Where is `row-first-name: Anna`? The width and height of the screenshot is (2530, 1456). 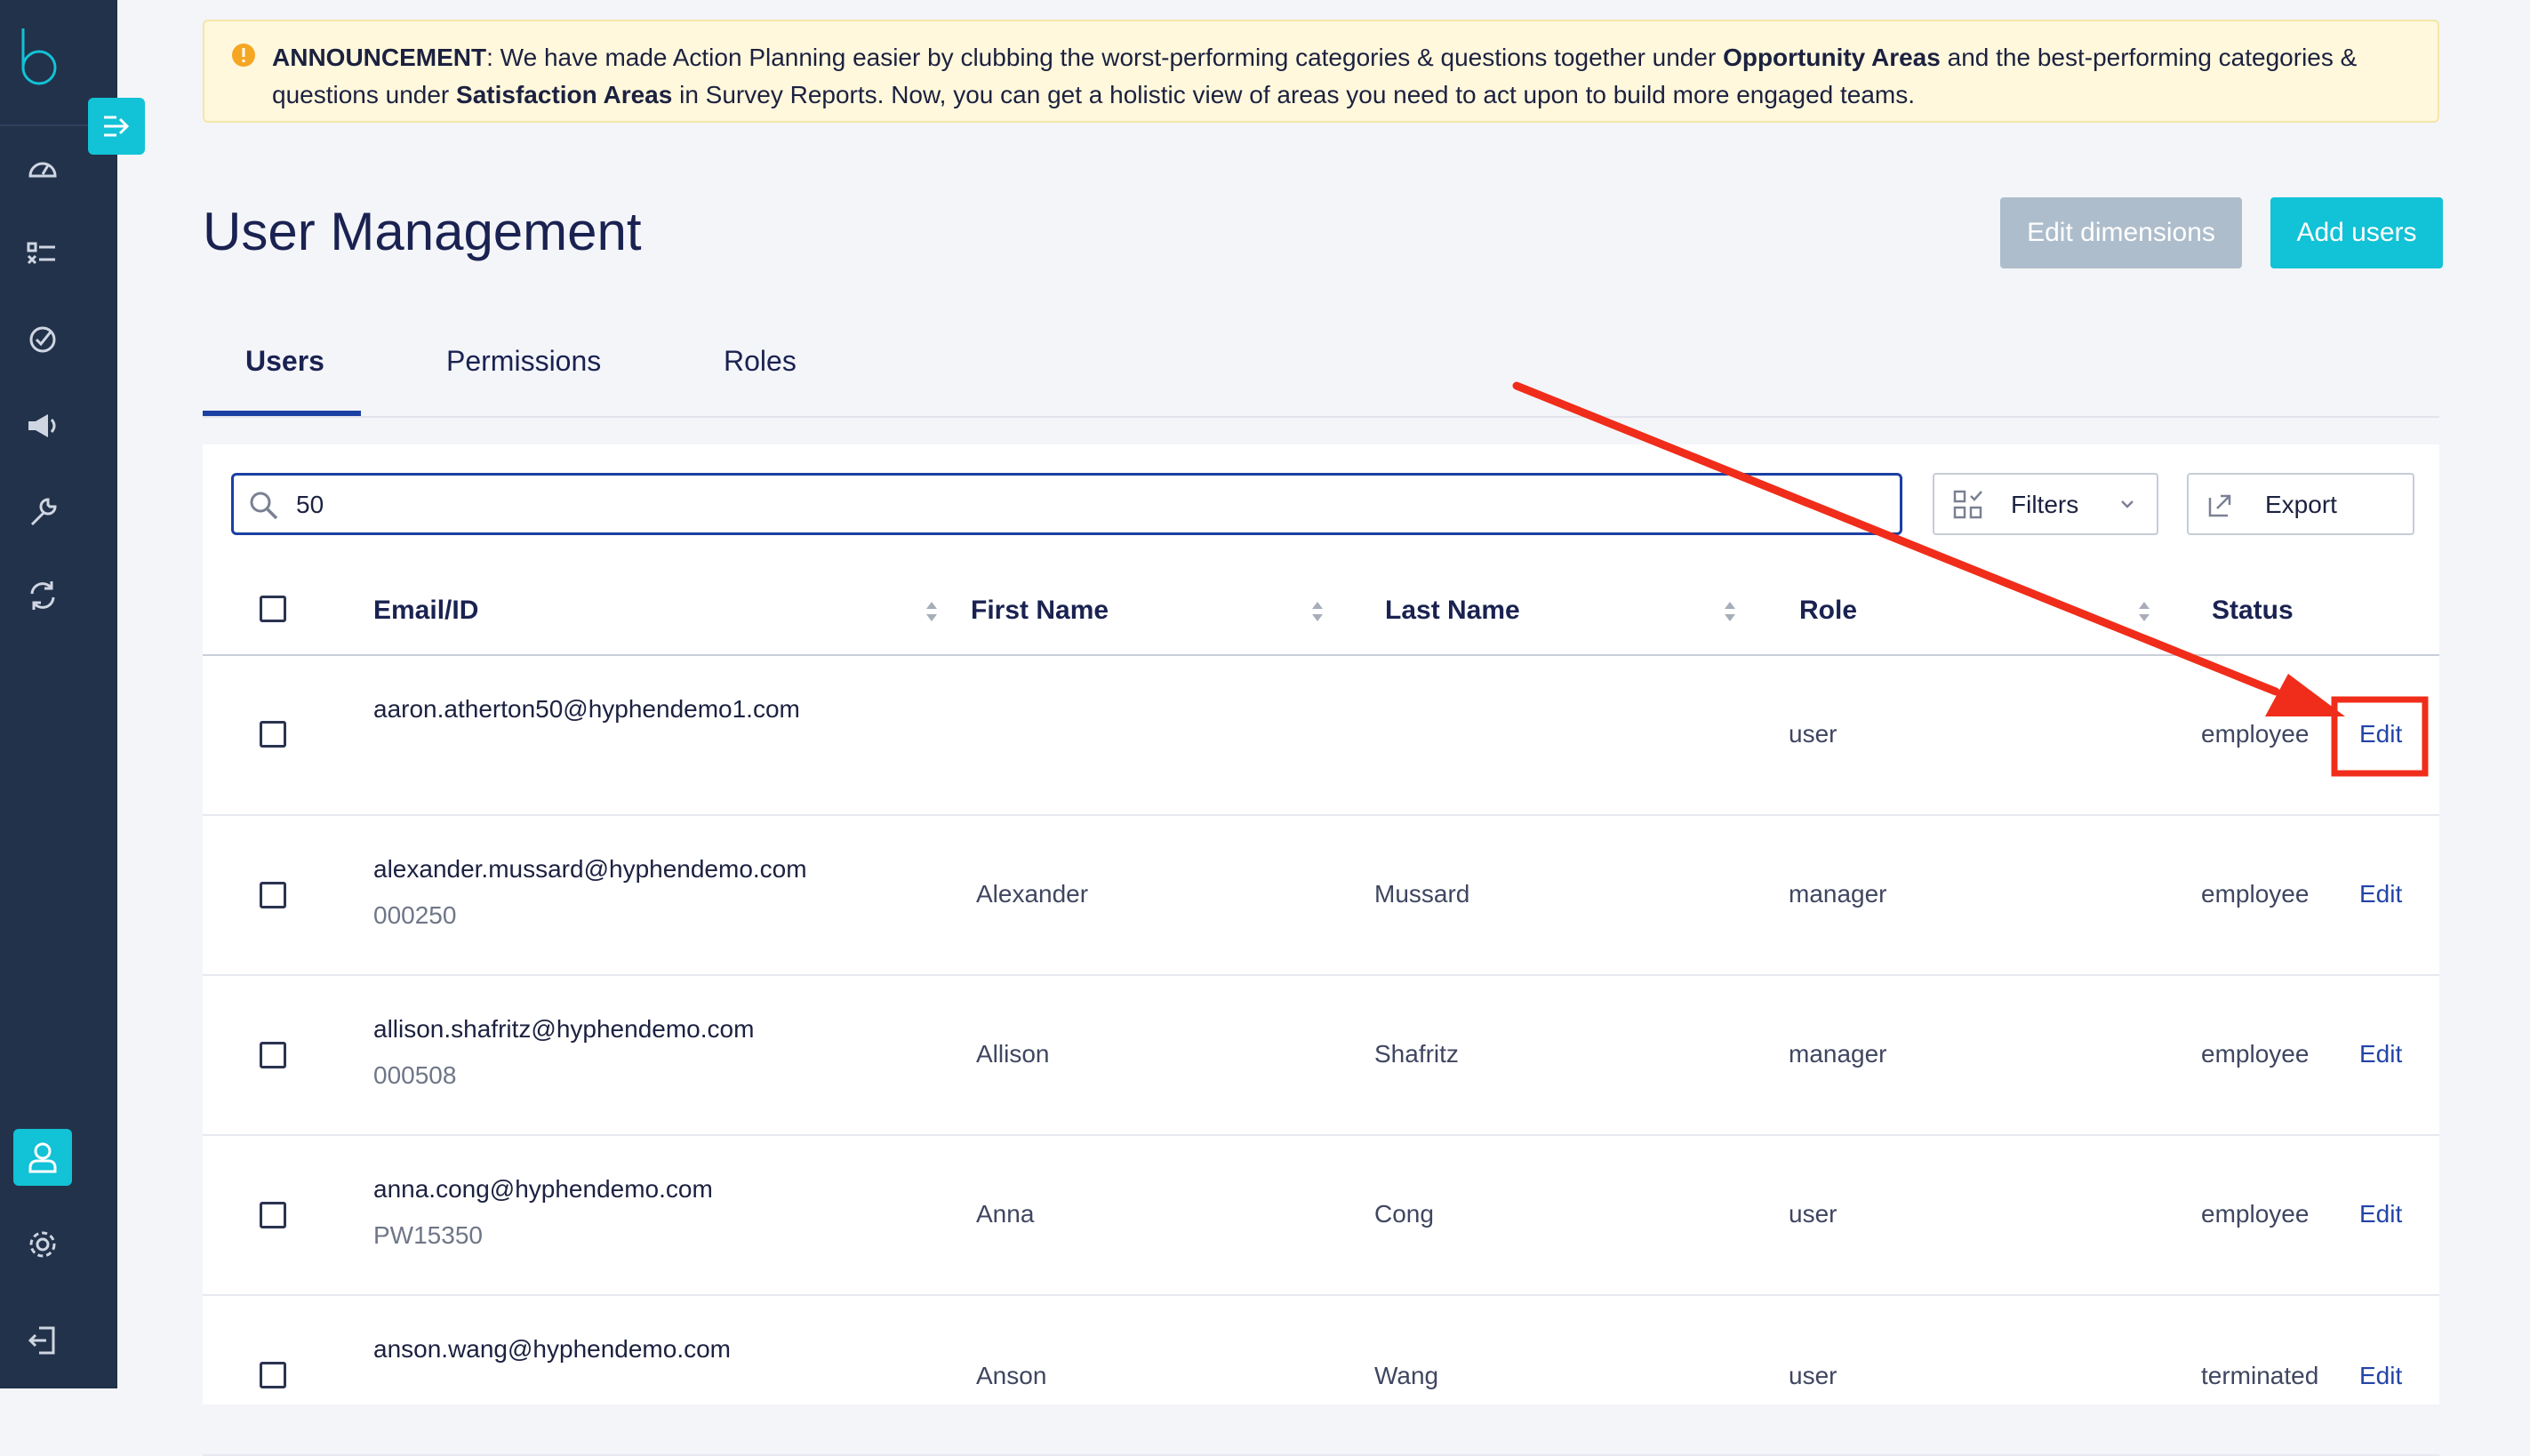 row-first-name: Anna is located at coordinates (1006, 1214).